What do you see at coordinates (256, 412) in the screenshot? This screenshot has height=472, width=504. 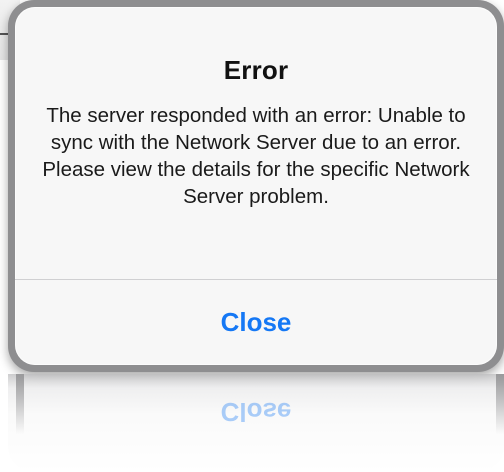 I see `reflected-close-label: Close` at bounding box center [256, 412].